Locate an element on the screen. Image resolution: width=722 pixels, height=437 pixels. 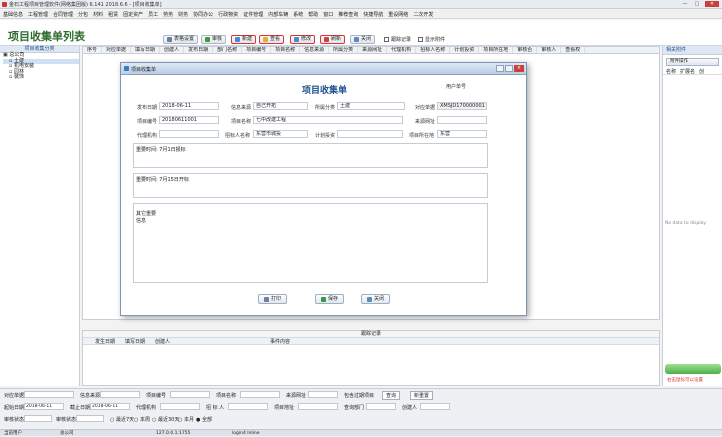
menu-item: 合同管理 is located at coordinates (63, 14).